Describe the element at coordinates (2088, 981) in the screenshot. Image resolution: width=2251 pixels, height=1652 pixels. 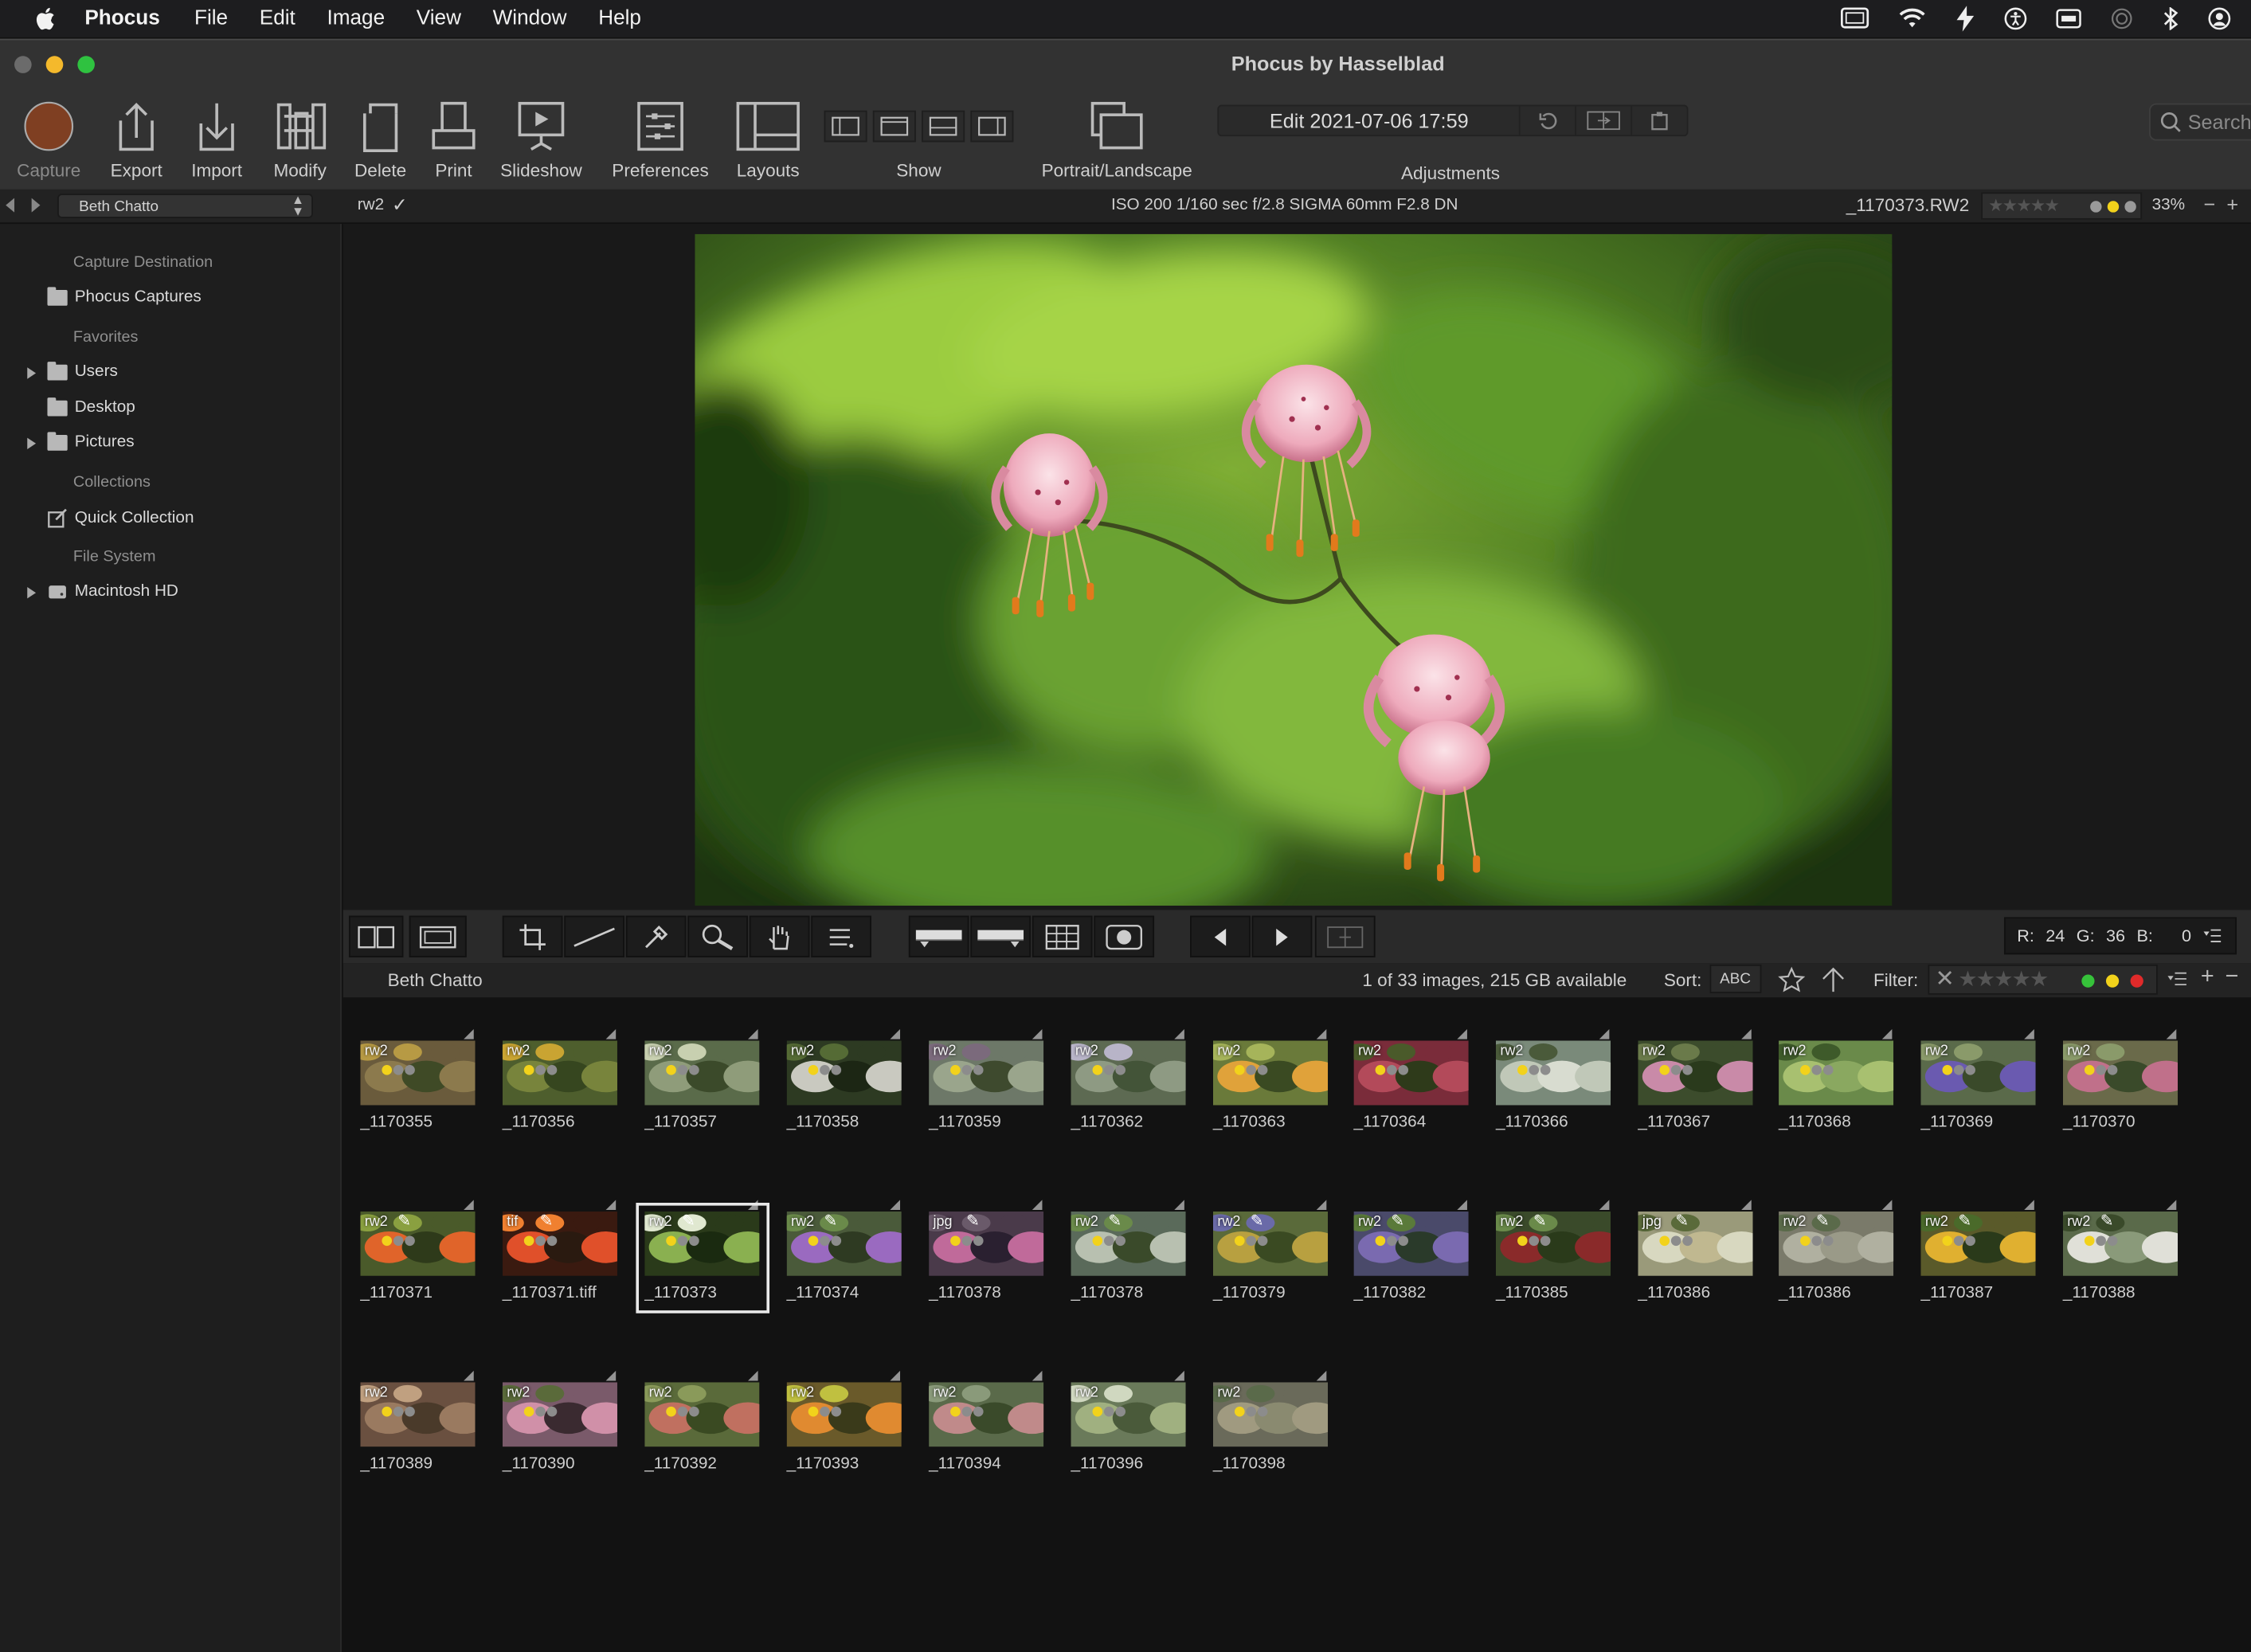
I see `green-label-filter-icon` at that location.